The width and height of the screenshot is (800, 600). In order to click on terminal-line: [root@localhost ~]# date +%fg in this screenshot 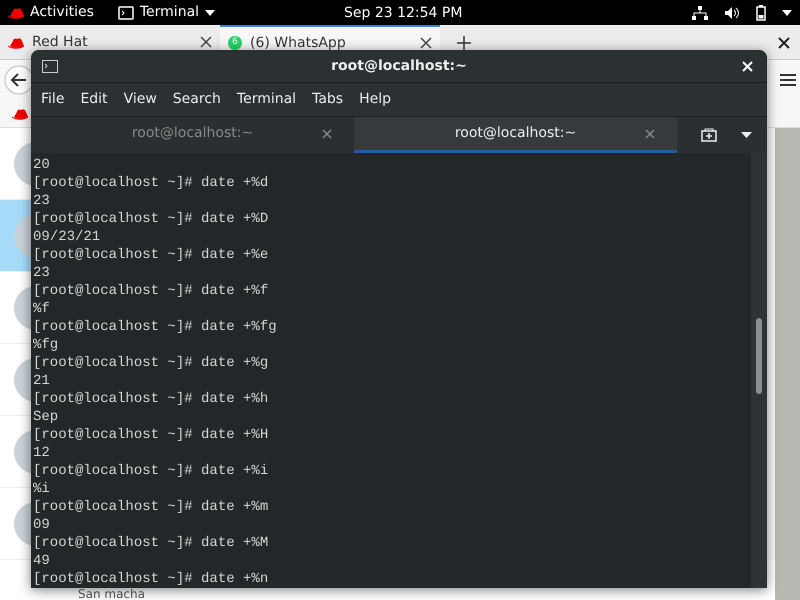, I will do `click(155, 327)`.